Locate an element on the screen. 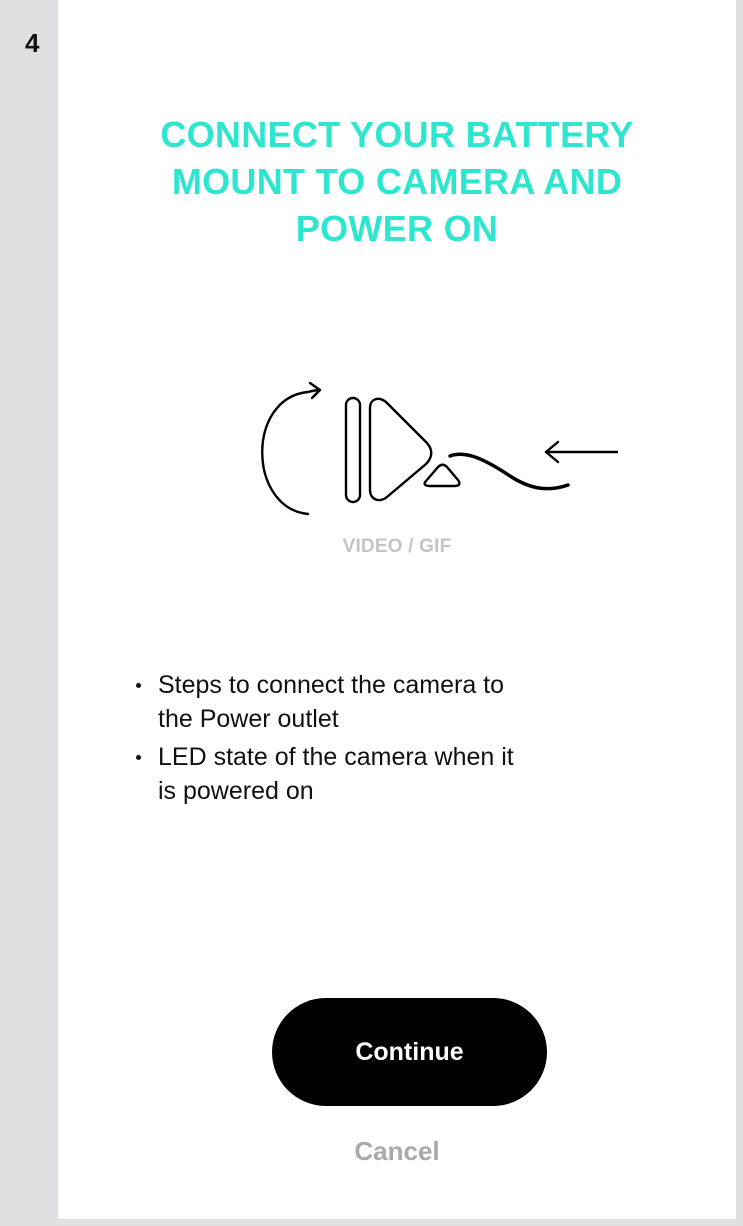  continue-button: Continue is located at coordinates (409, 1052).